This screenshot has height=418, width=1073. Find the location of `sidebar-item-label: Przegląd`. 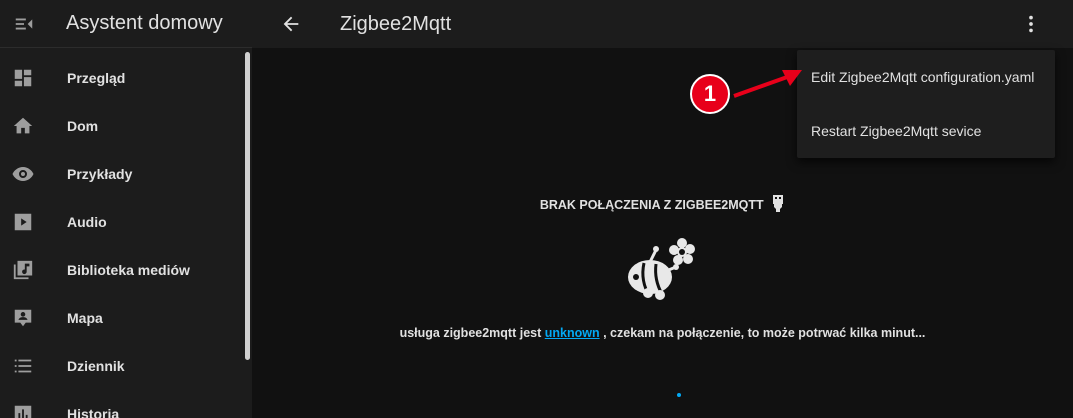

sidebar-item-label: Przegląd is located at coordinates (96, 78).